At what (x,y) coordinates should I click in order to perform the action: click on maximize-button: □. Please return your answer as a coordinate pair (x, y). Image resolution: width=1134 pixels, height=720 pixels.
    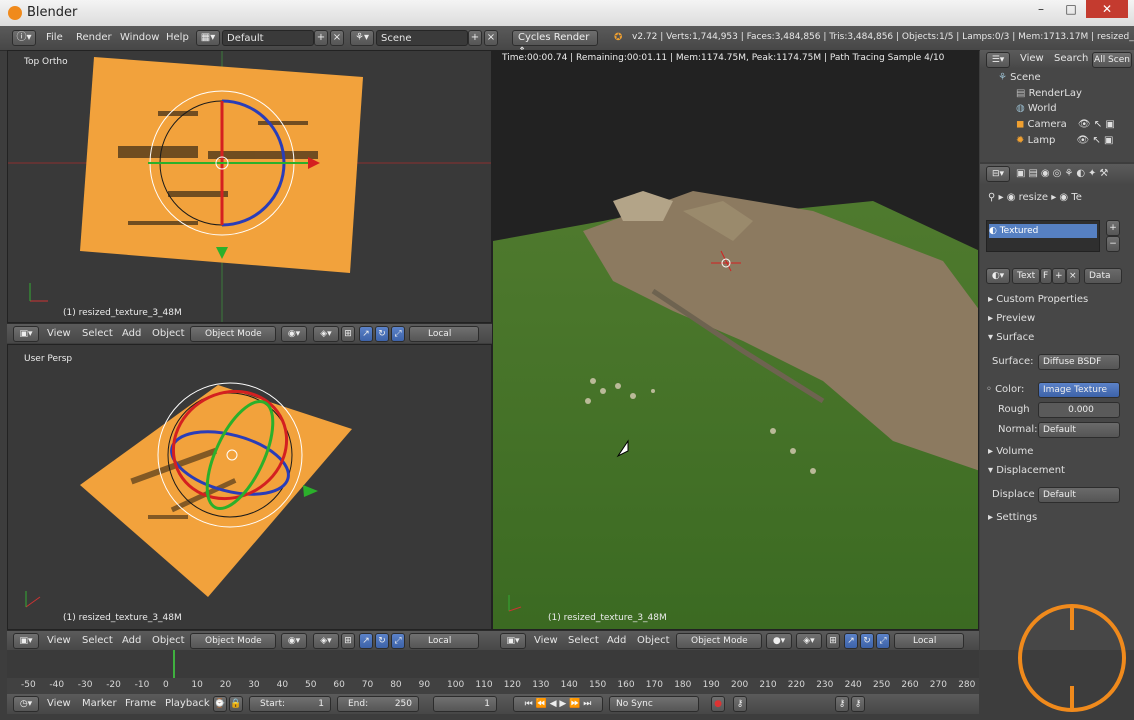
    Looking at the image, I should click on (1071, 9).